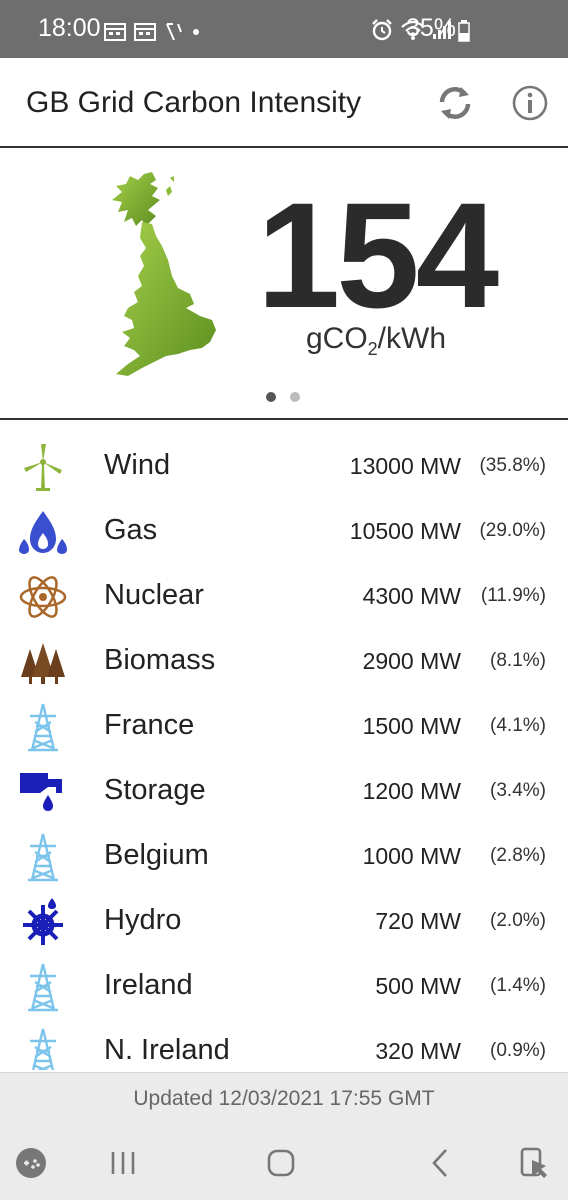  What do you see at coordinates (411, 726) in the screenshot?
I see `source-mw: 1500 MW` at bounding box center [411, 726].